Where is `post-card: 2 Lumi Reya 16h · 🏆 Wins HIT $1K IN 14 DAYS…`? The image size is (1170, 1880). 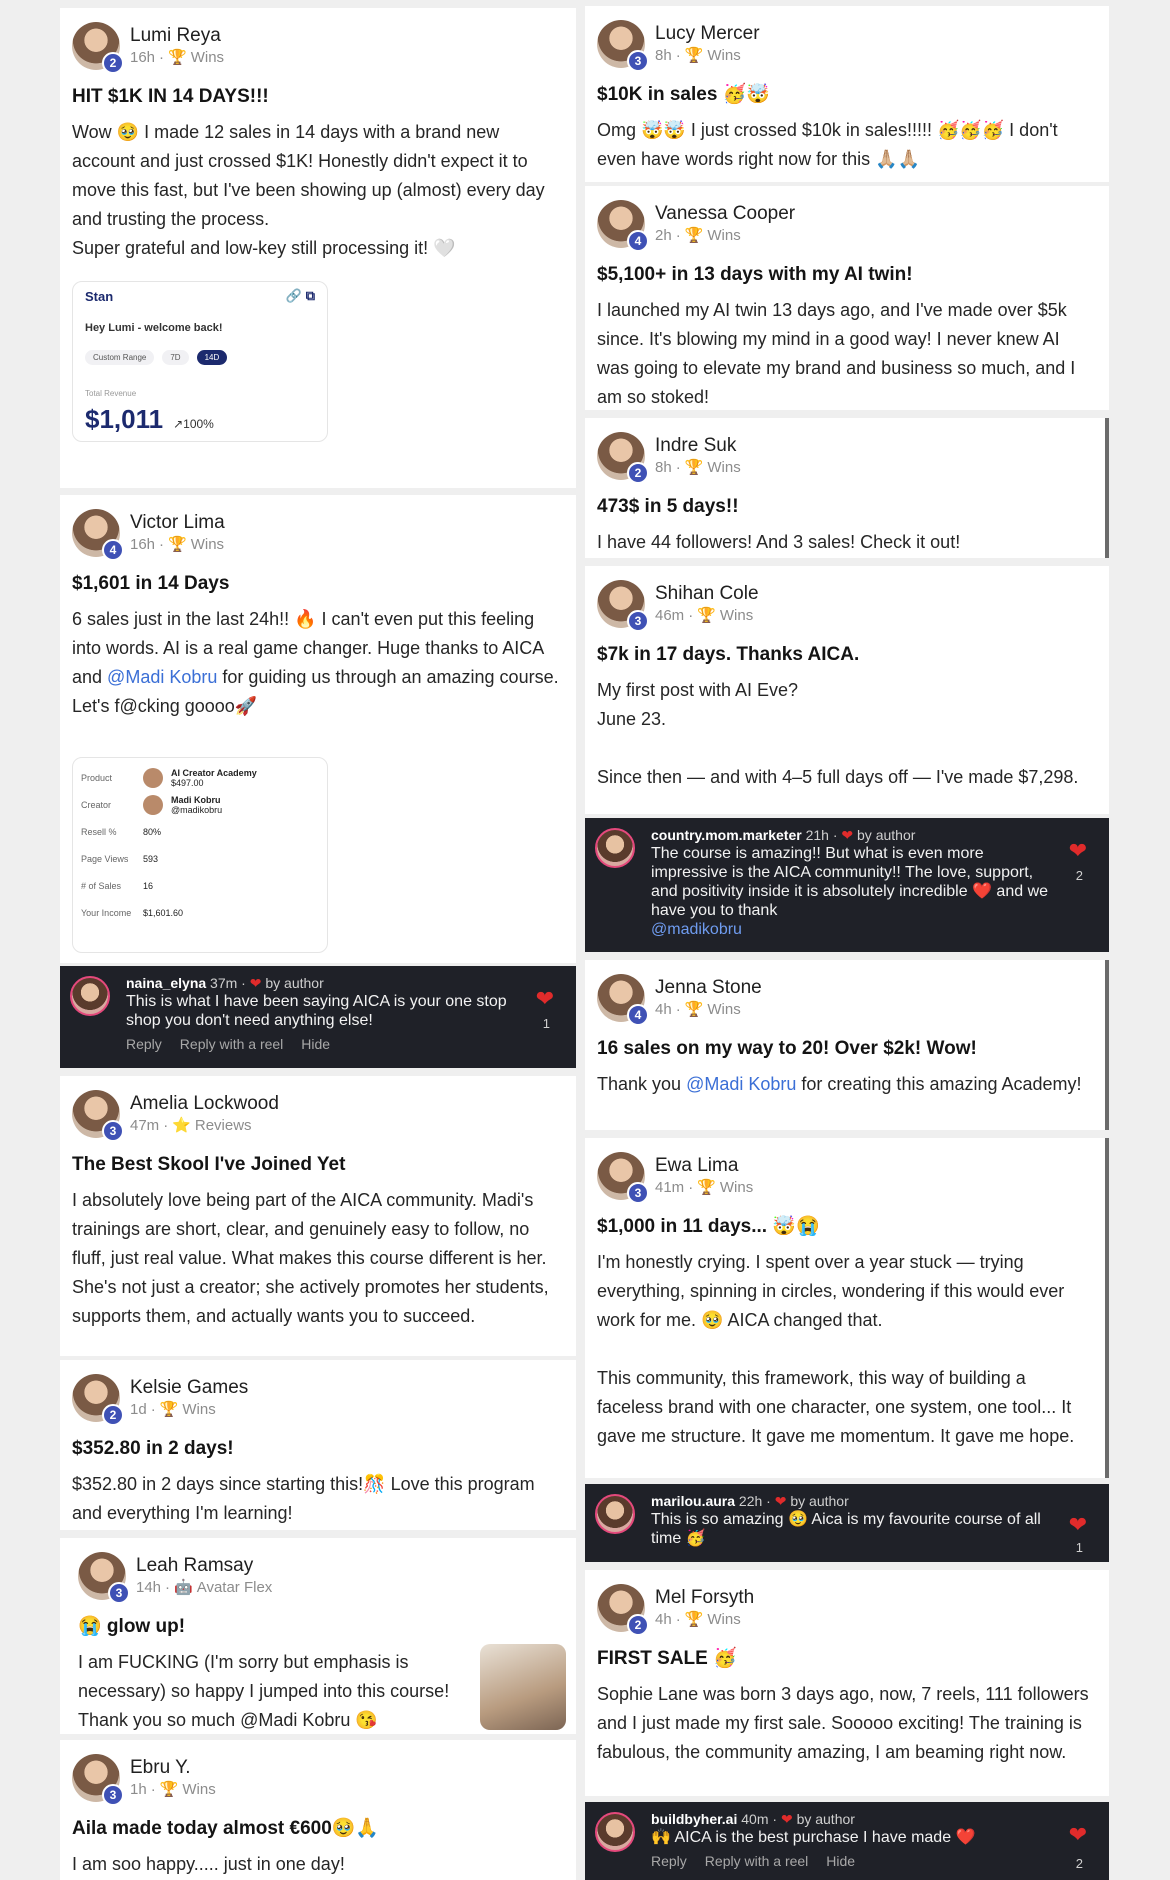
post-card: 2 Lumi Reya 16h · 🏆 Wins HIT $1K IN 14 DAYS… is located at coordinates (318, 248).